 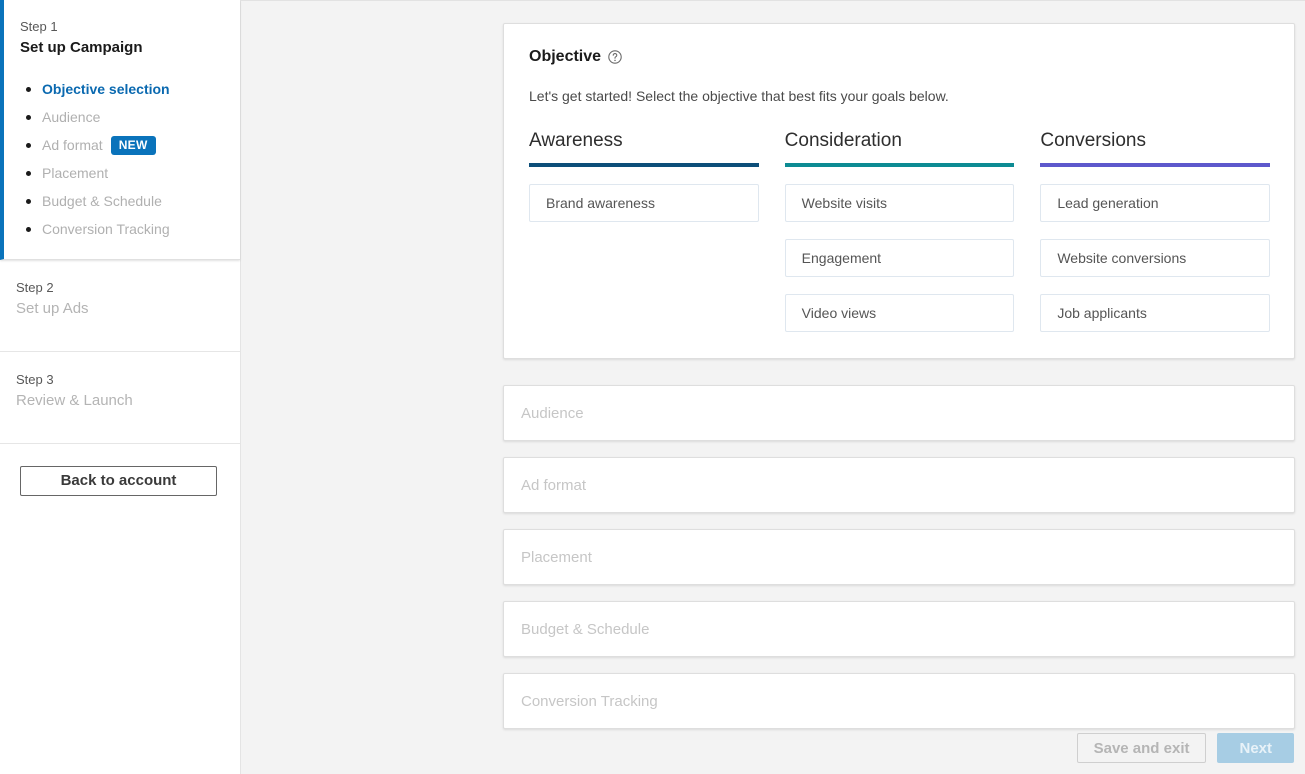 What do you see at coordinates (71, 117) in the screenshot?
I see `sidebar-item-label: Audience` at bounding box center [71, 117].